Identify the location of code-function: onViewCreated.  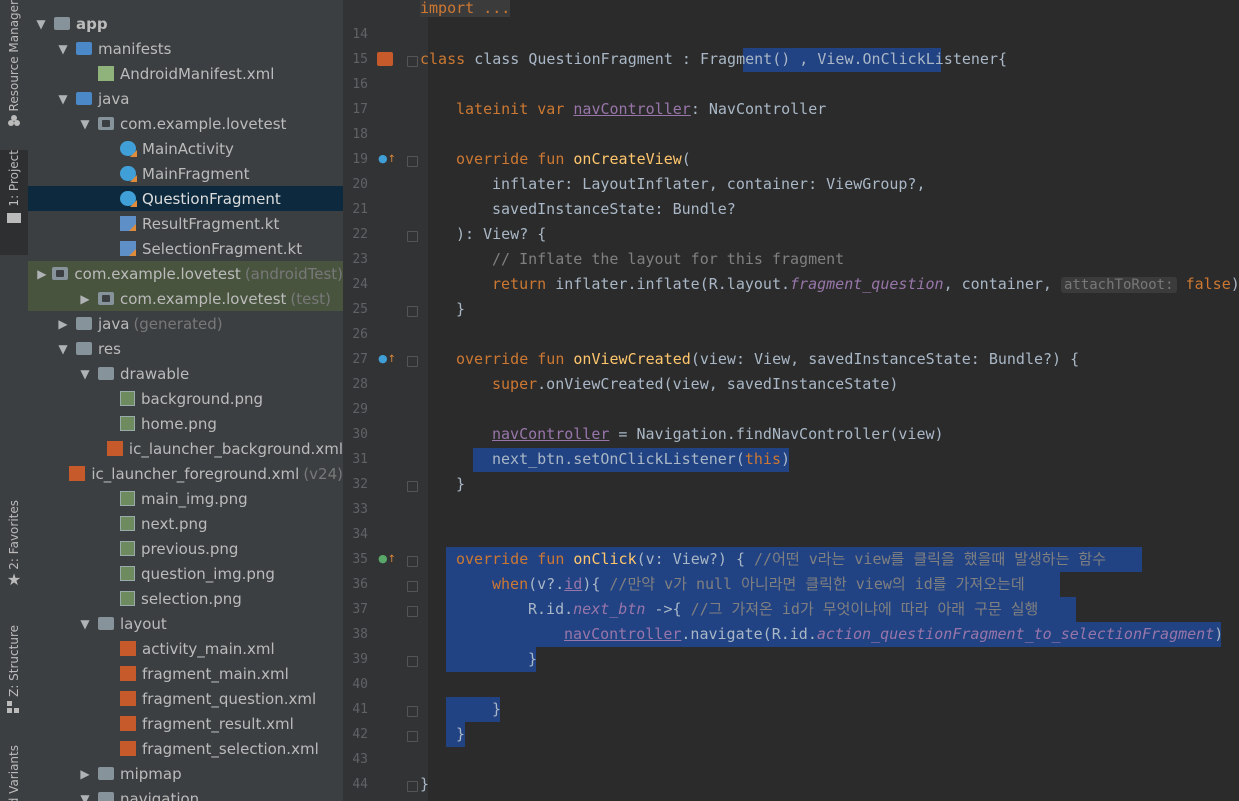
(632, 359).